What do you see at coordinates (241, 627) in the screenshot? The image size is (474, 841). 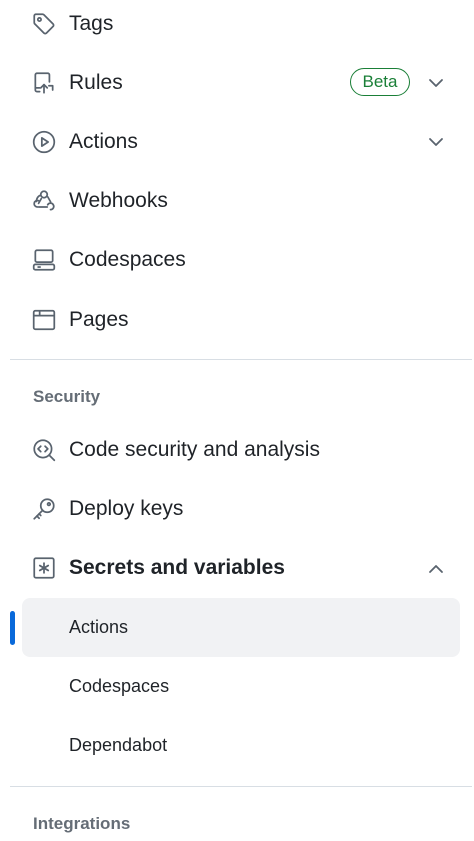 I see `subitem-actions: Actions` at bounding box center [241, 627].